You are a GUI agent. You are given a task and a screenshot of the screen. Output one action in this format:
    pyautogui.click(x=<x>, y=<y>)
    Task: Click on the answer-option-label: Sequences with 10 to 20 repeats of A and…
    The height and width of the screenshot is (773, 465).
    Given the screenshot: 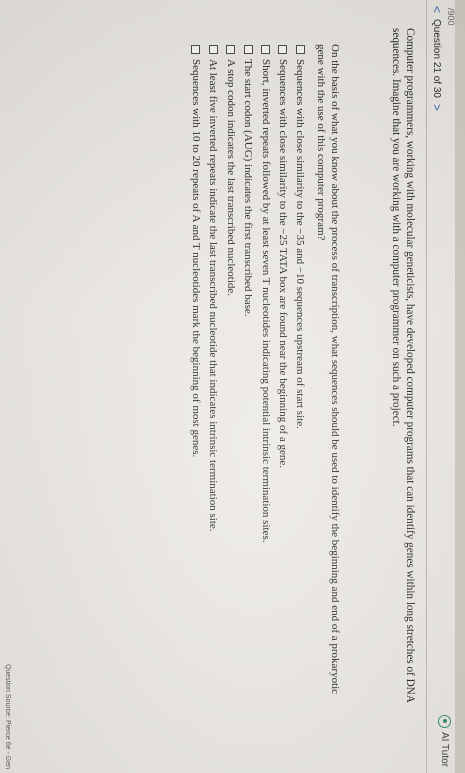 What is the action you would take?
    pyautogui.click(x=195, y=258)
    